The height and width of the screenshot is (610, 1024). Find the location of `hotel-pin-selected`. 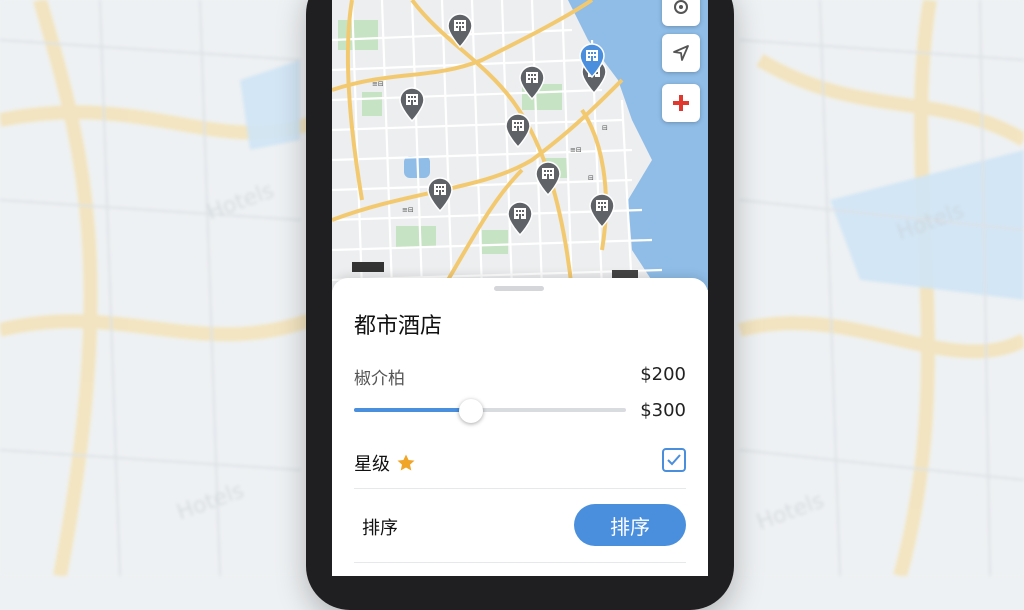

hotel-pin-selected is located at coordinates (592, 60).